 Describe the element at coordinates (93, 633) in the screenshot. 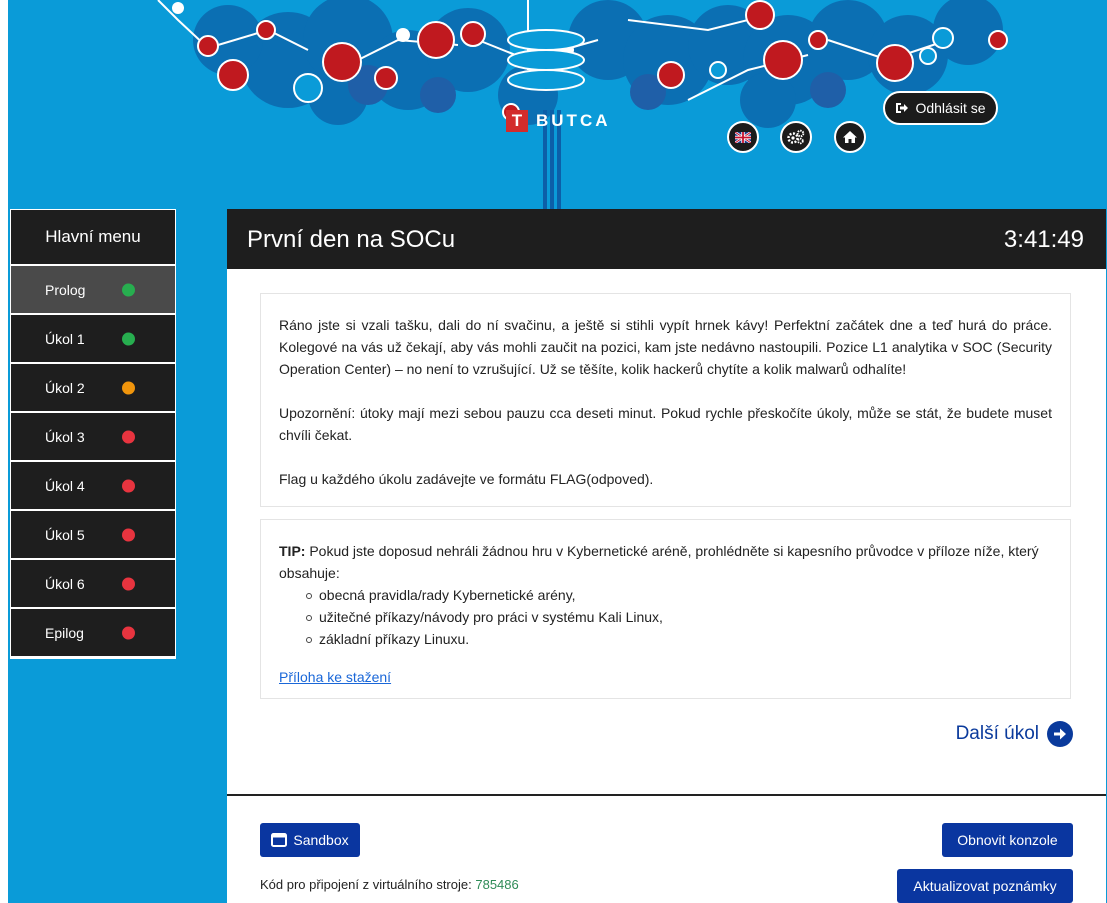

I see `sidebar-item-epilog: Epilog` at that location.